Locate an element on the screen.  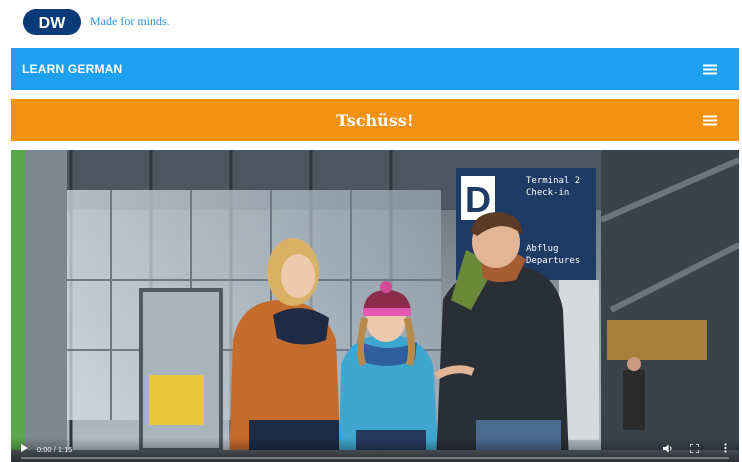
svg-text: Check-in is located at coordinates (547, 193).